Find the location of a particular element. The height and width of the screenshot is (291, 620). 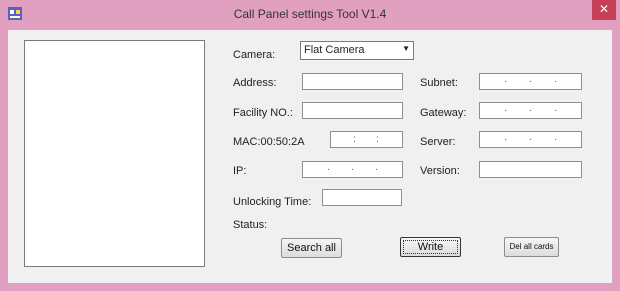

write-button: Write is located at coordinates (430, 247).